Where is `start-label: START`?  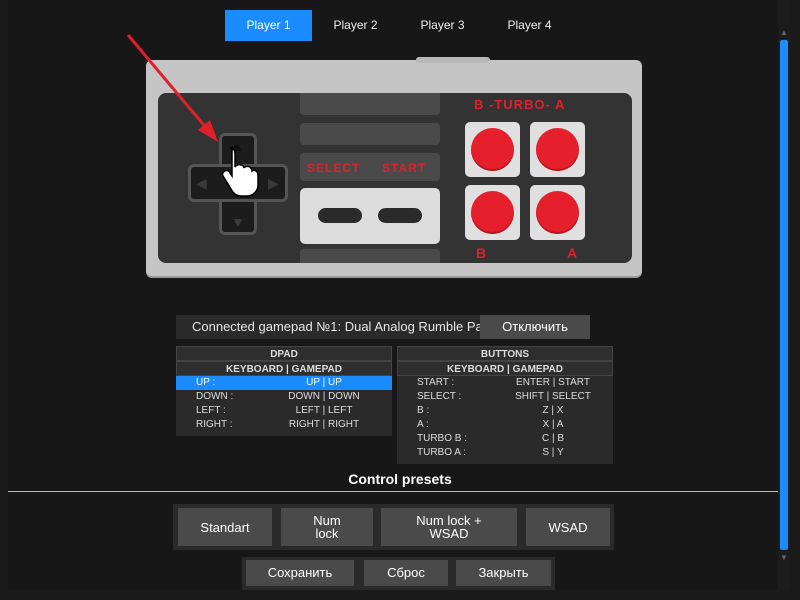
start-label: START is located at coordinates (404, 168).